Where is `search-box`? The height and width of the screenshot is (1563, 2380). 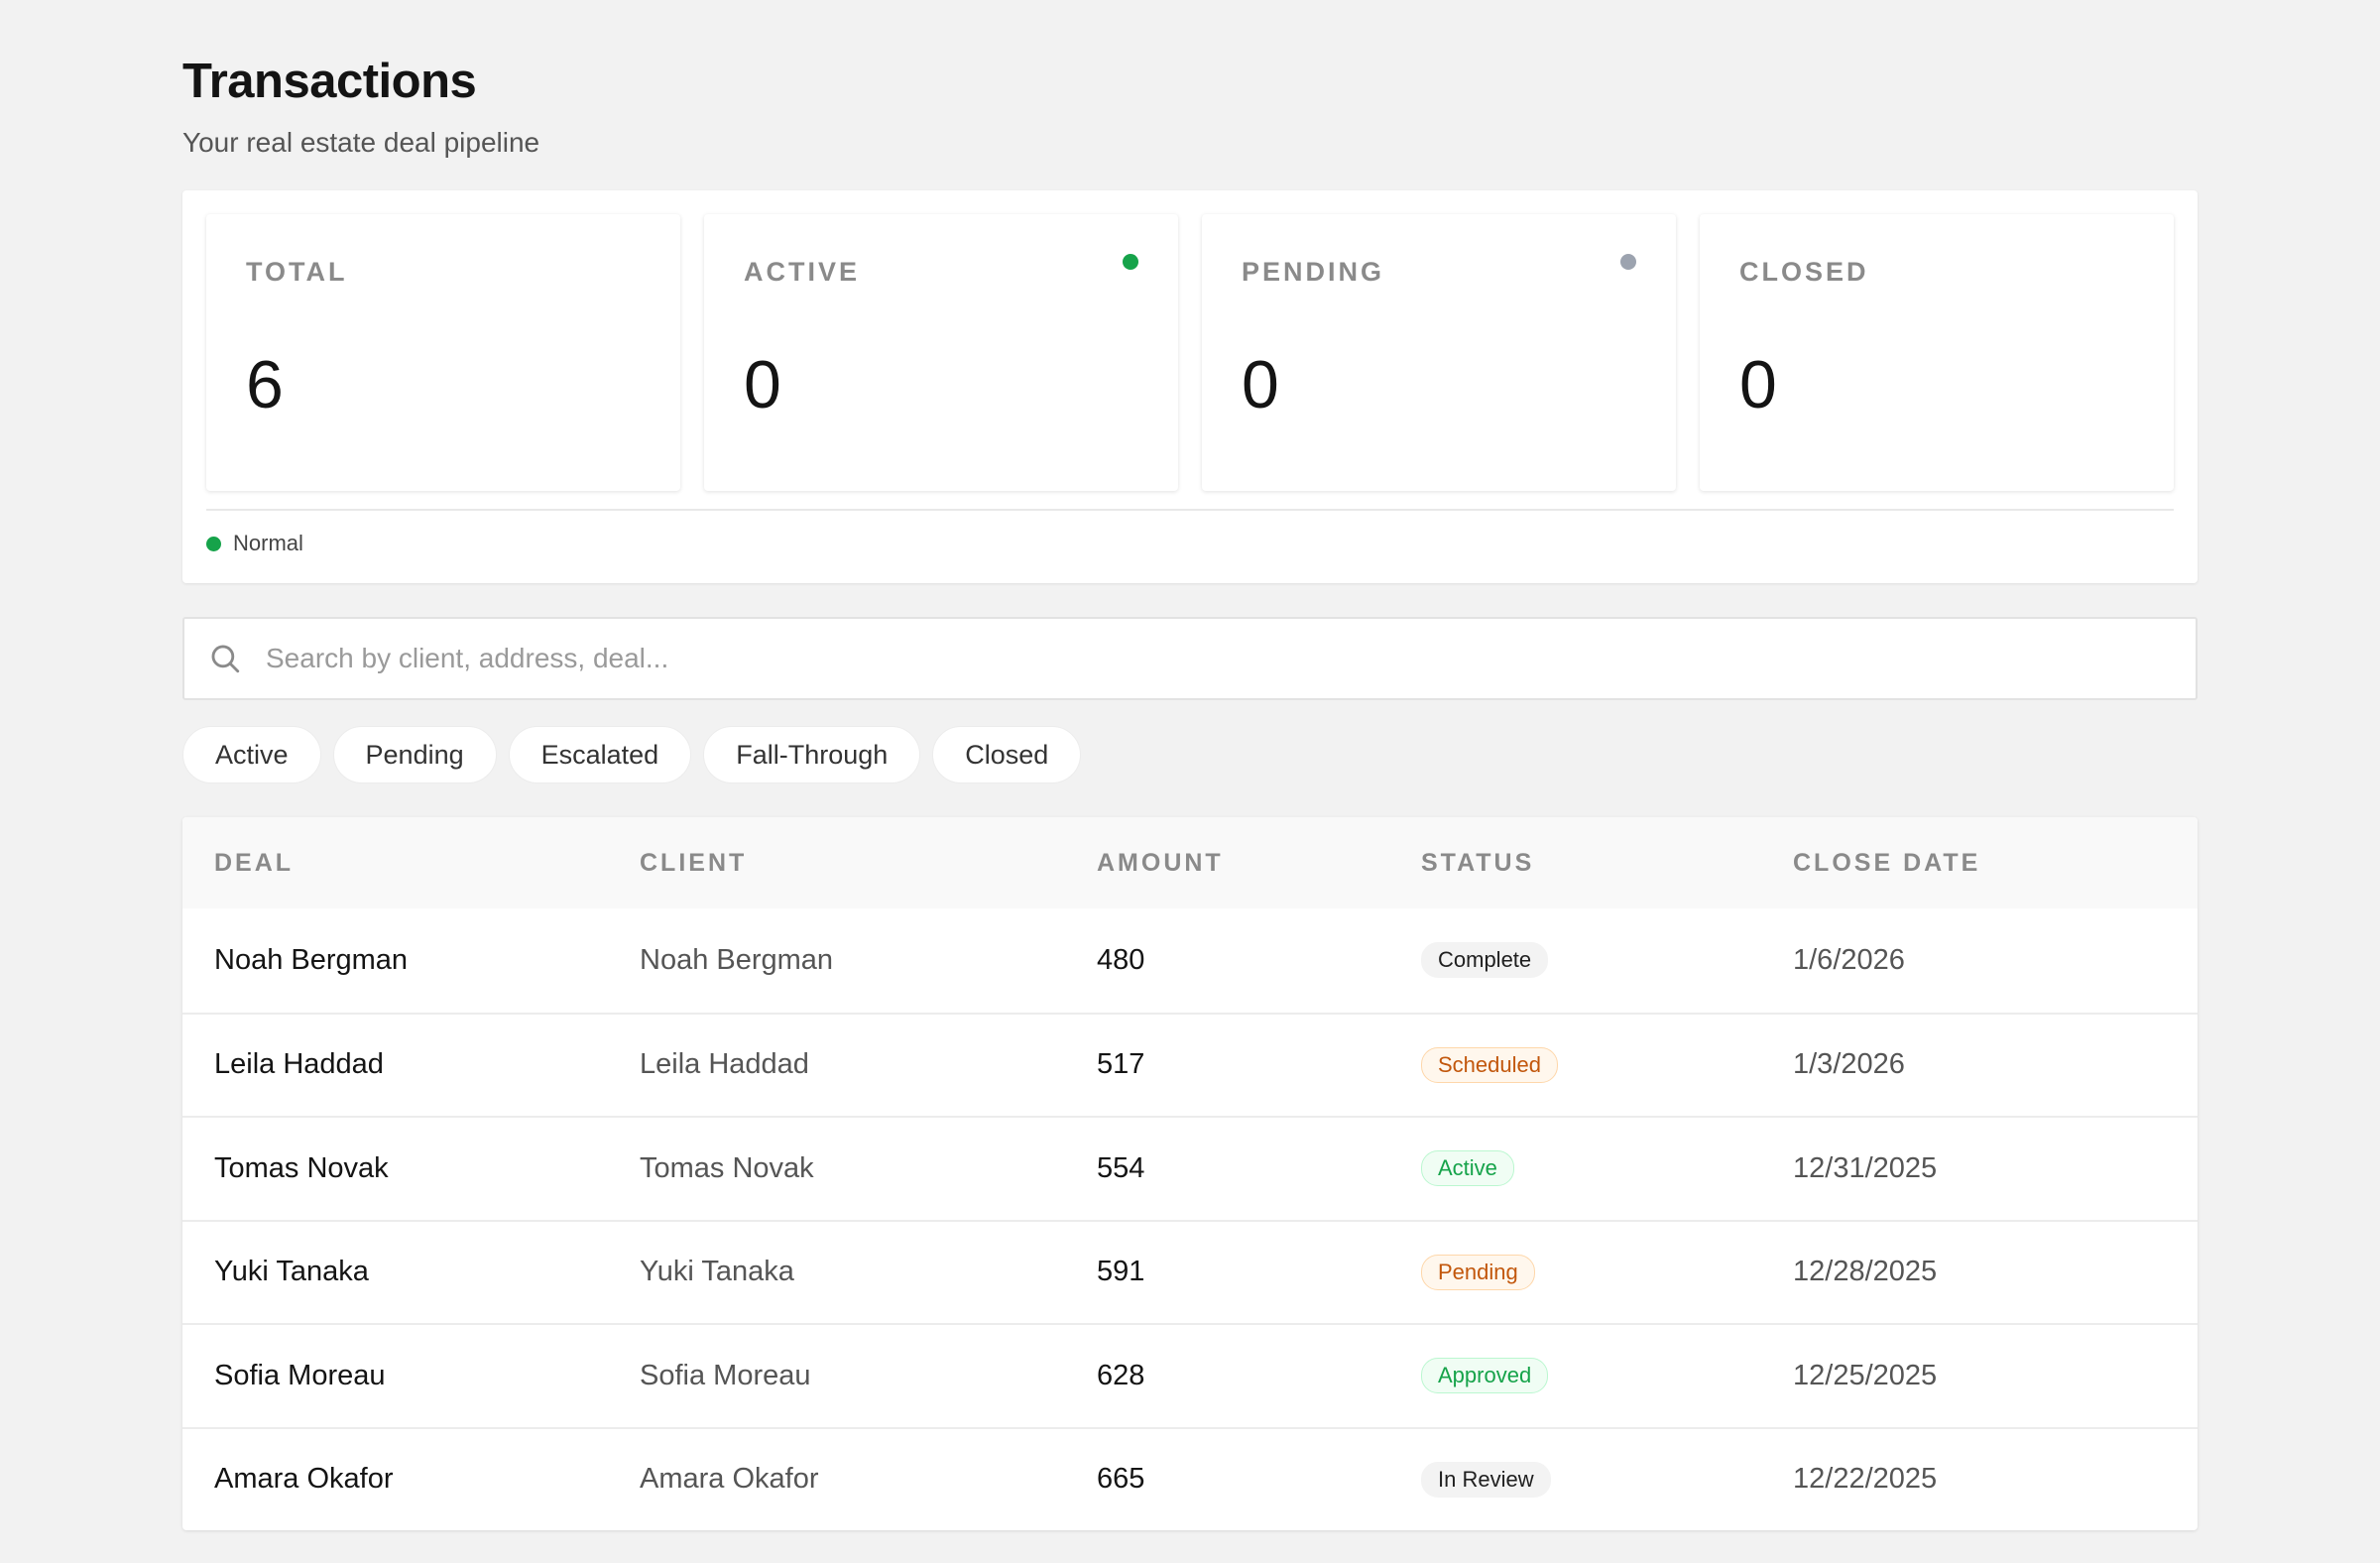
search-box is located at coordinates (1190, 658).